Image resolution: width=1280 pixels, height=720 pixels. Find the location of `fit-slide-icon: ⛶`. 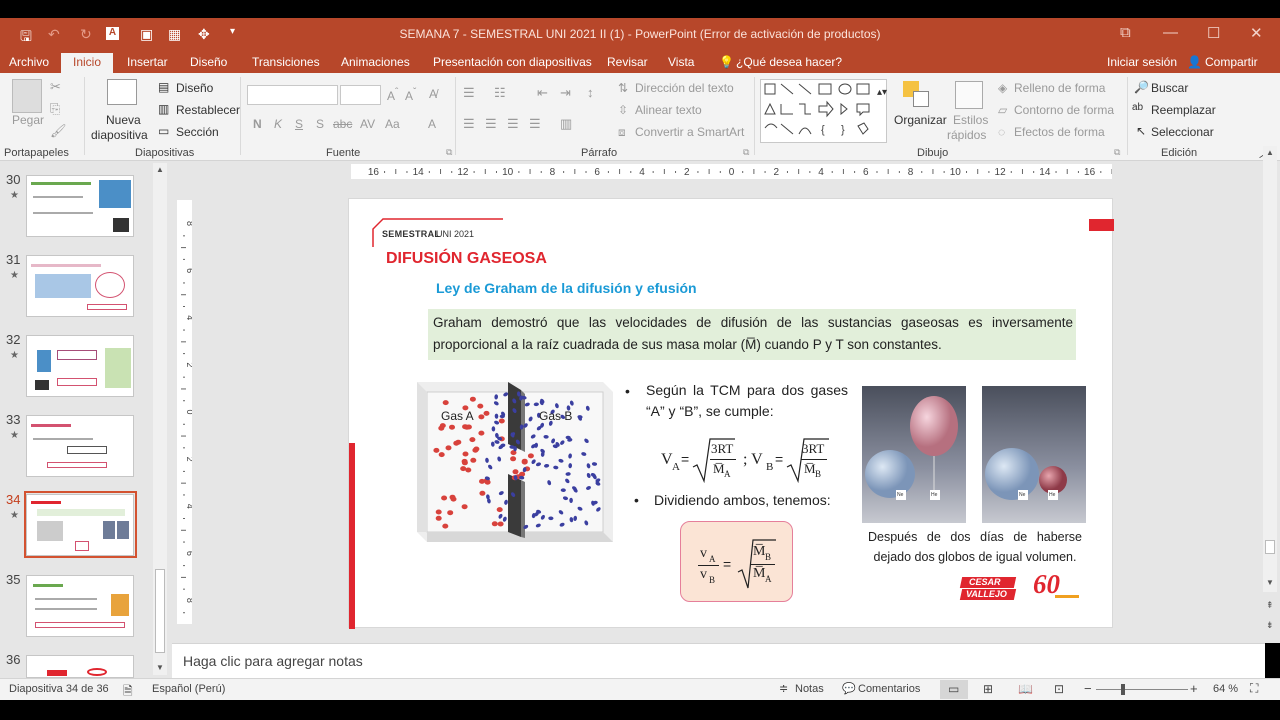

fit-slide-icon: ⛶ is located at coordinates (1254, 688).